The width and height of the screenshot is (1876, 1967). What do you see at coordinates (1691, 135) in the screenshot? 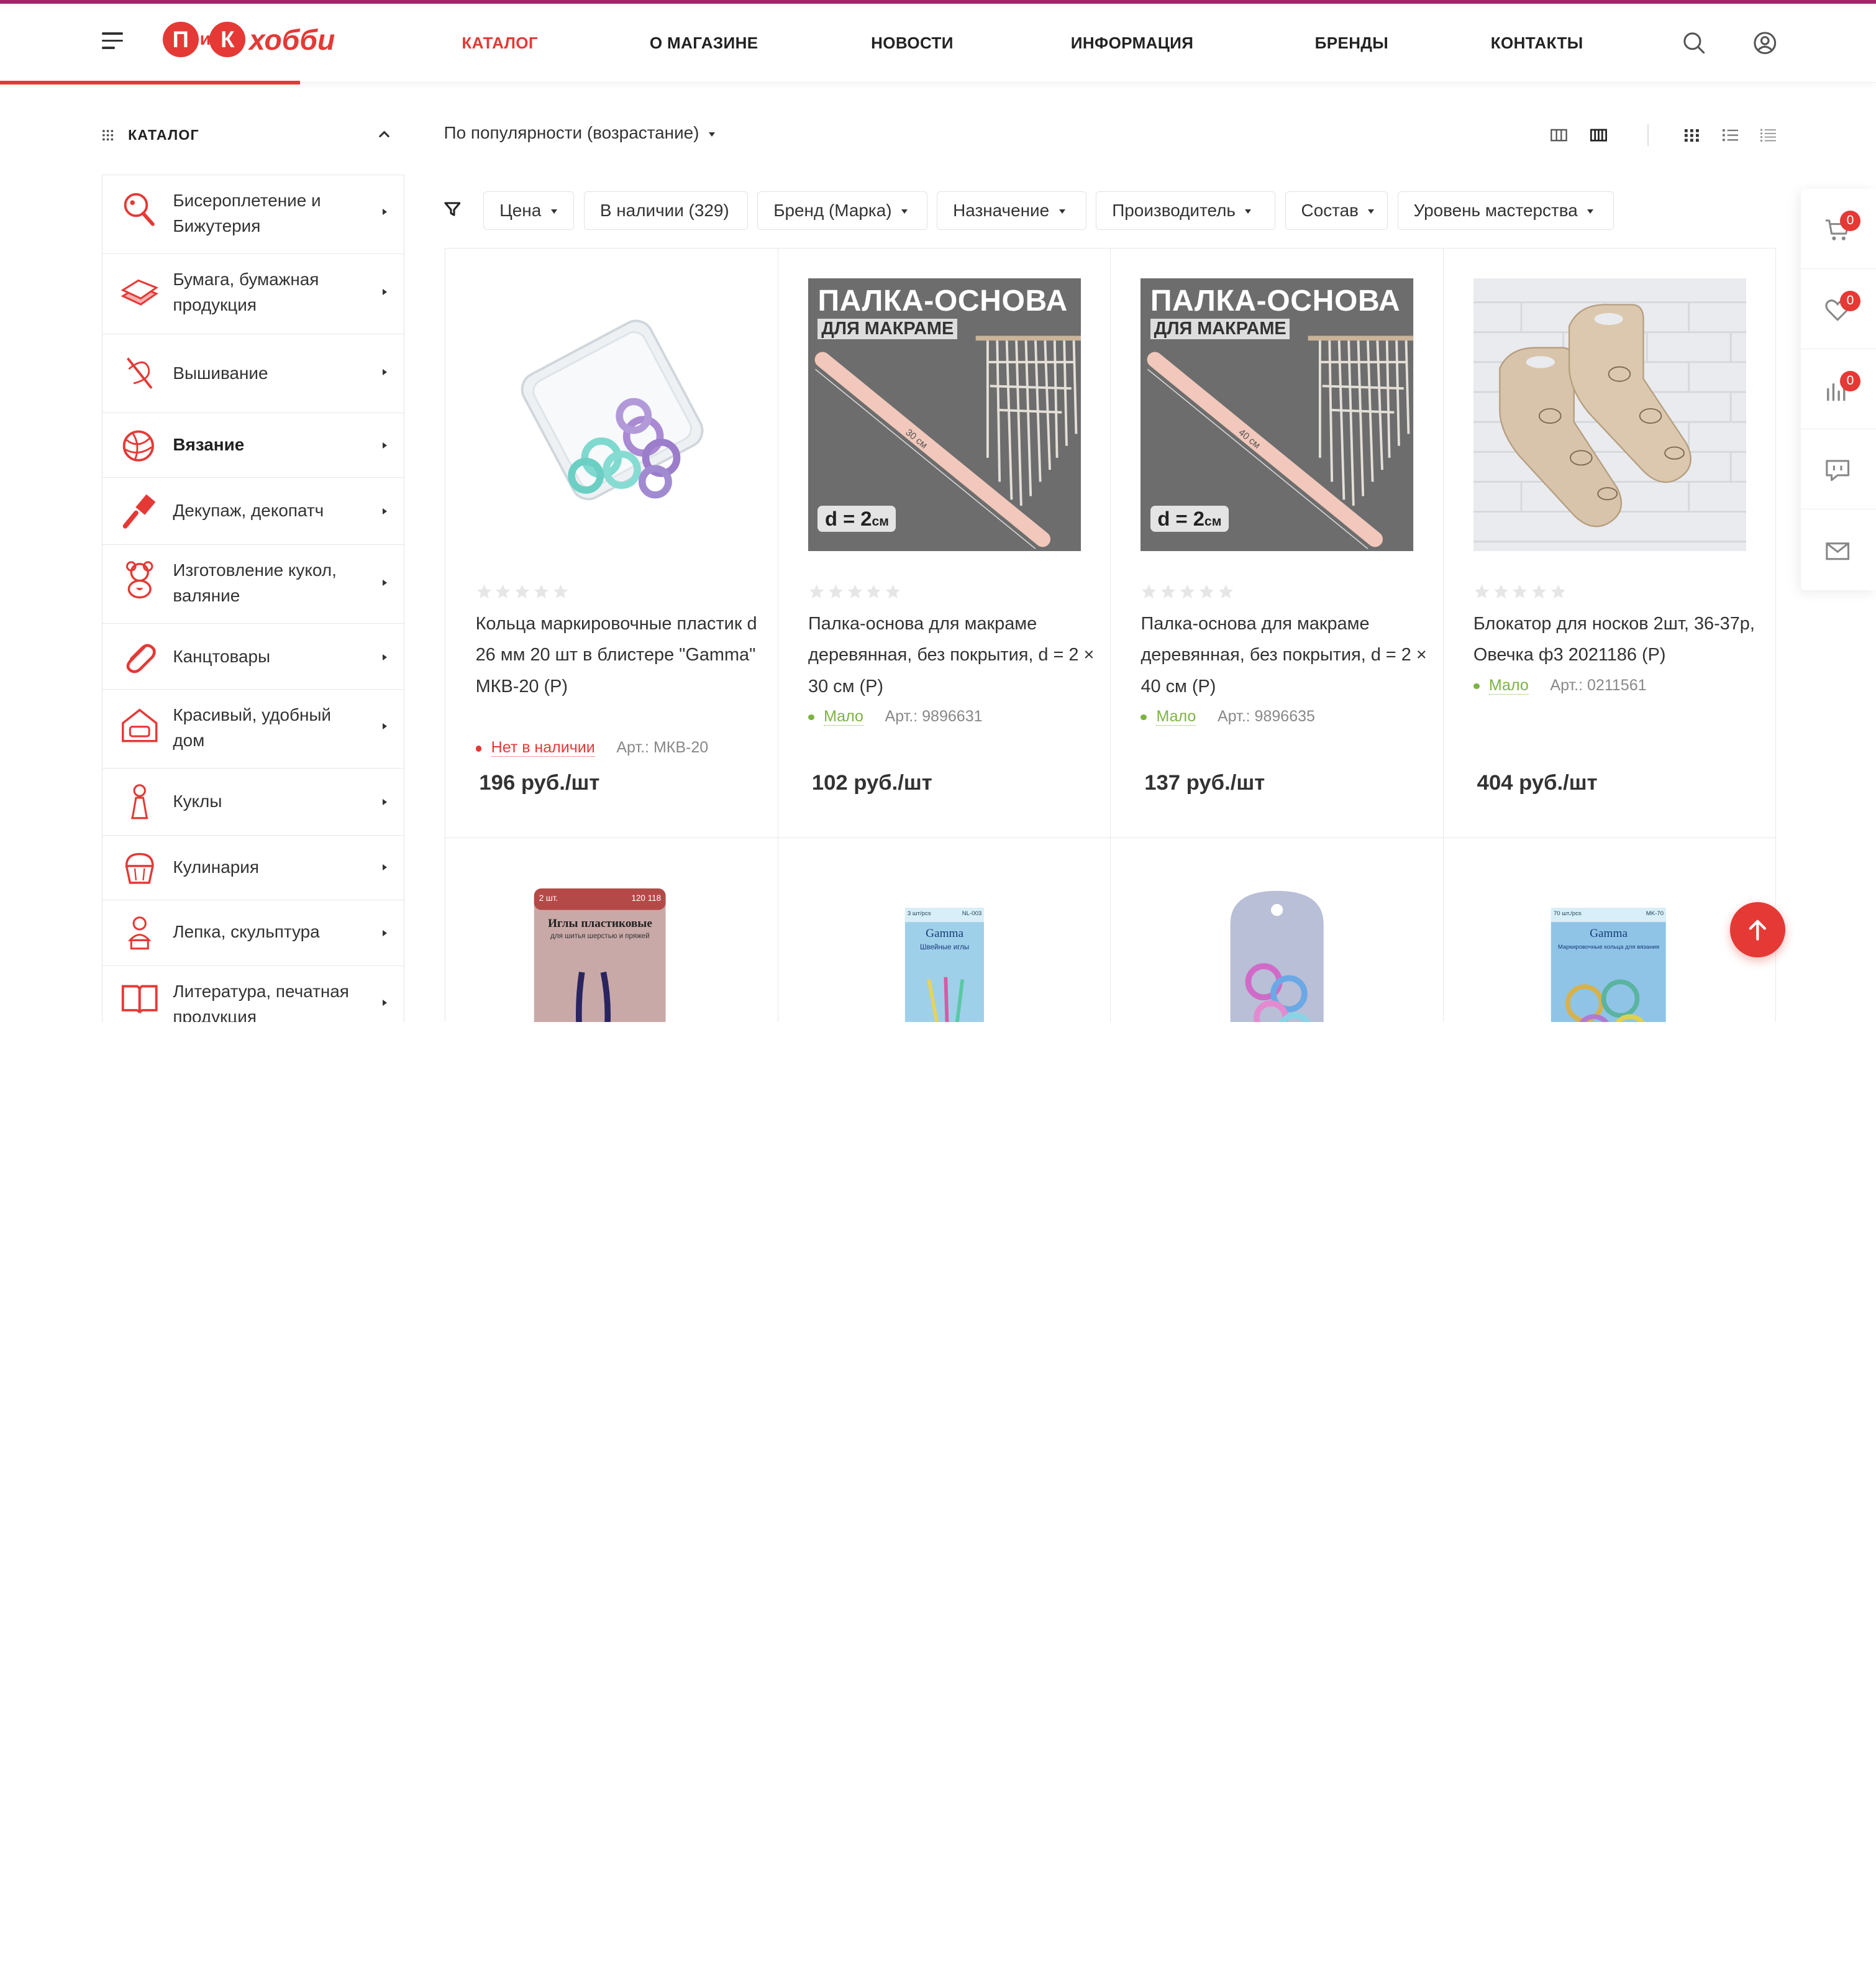
I see `view-tiles-icon` at bounding box center [1691, 135].